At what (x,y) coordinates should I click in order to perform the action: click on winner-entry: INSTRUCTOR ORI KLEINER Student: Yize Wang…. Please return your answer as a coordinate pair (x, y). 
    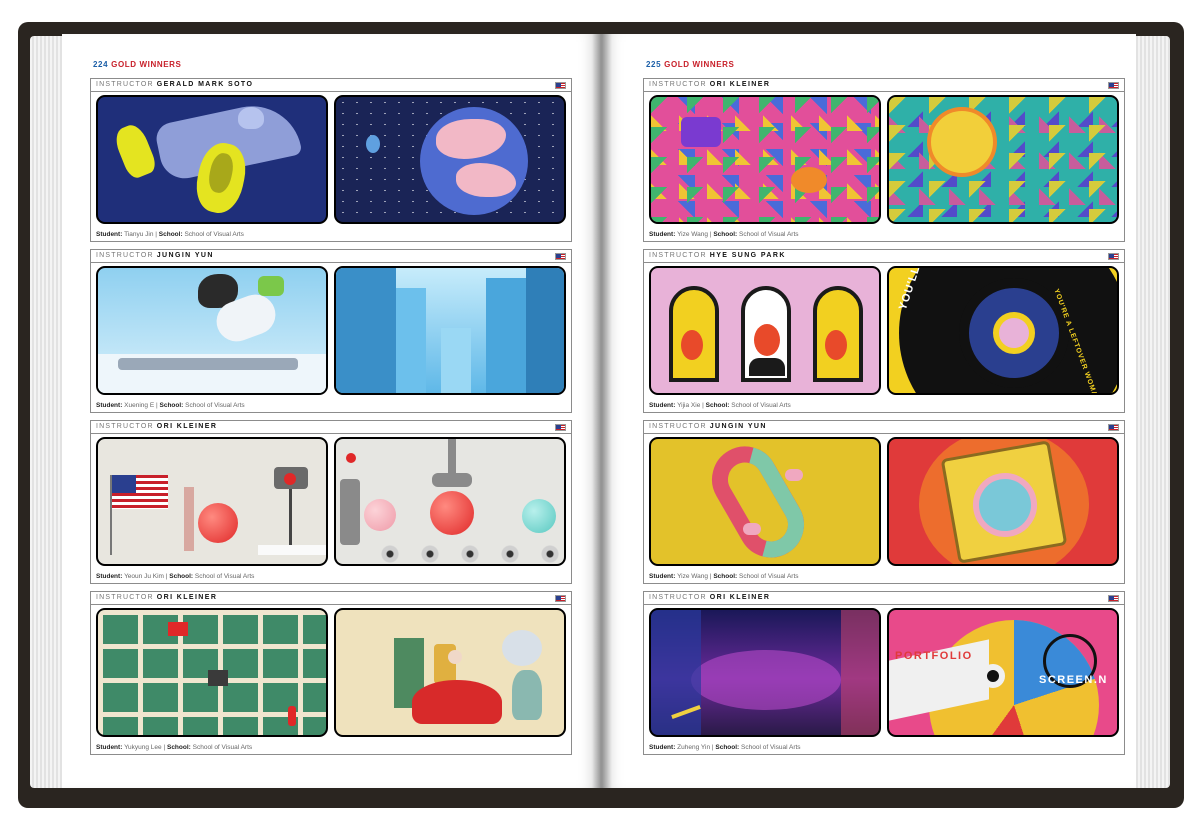
    Looking at the image, I should click on (884, 160).